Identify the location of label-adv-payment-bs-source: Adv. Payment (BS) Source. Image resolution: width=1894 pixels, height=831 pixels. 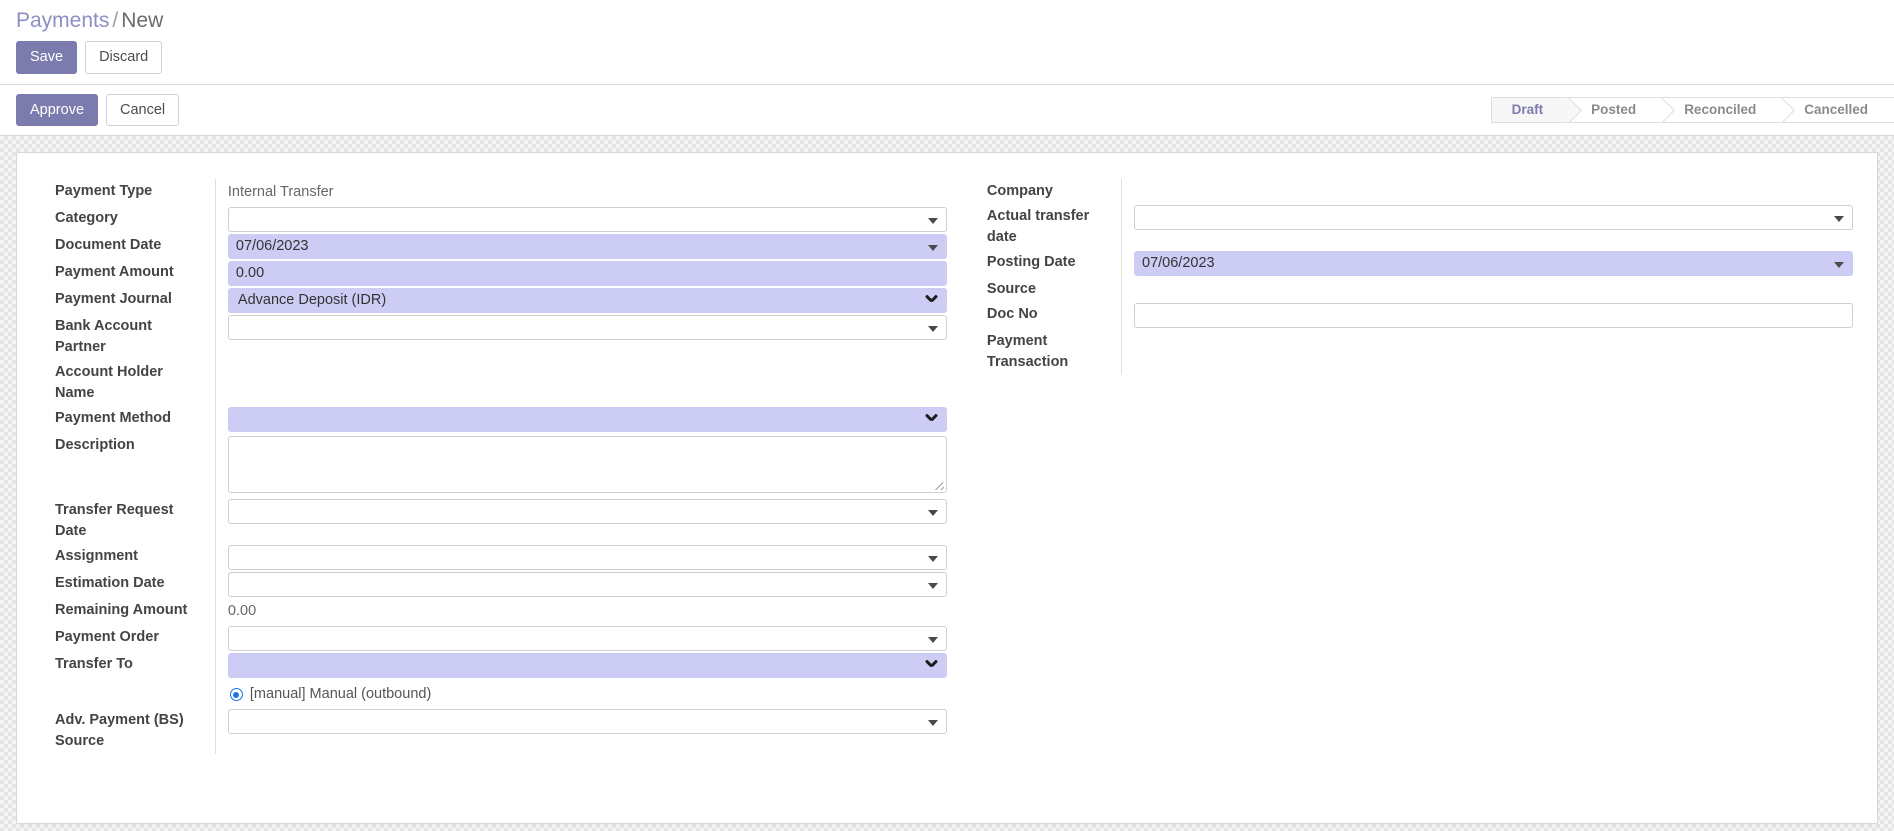
(119, 730).